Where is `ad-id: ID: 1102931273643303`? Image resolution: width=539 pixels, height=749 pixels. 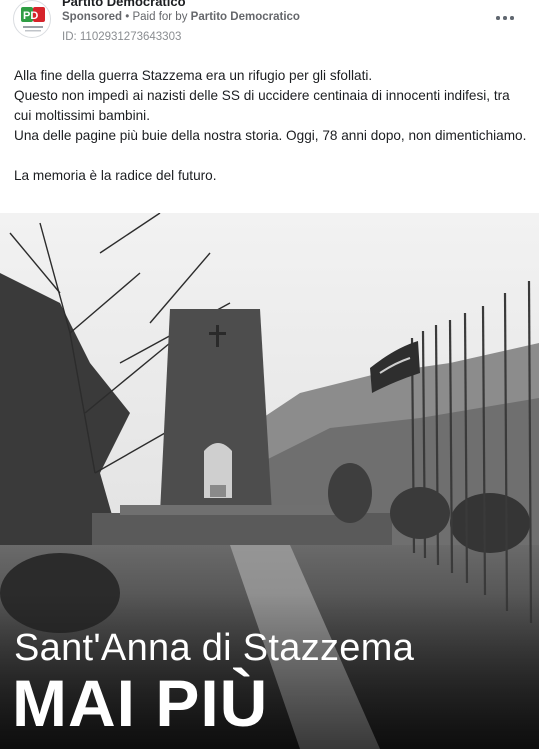
ad-id: ID: 1102931273643303 is located at coordinates (122, 37).